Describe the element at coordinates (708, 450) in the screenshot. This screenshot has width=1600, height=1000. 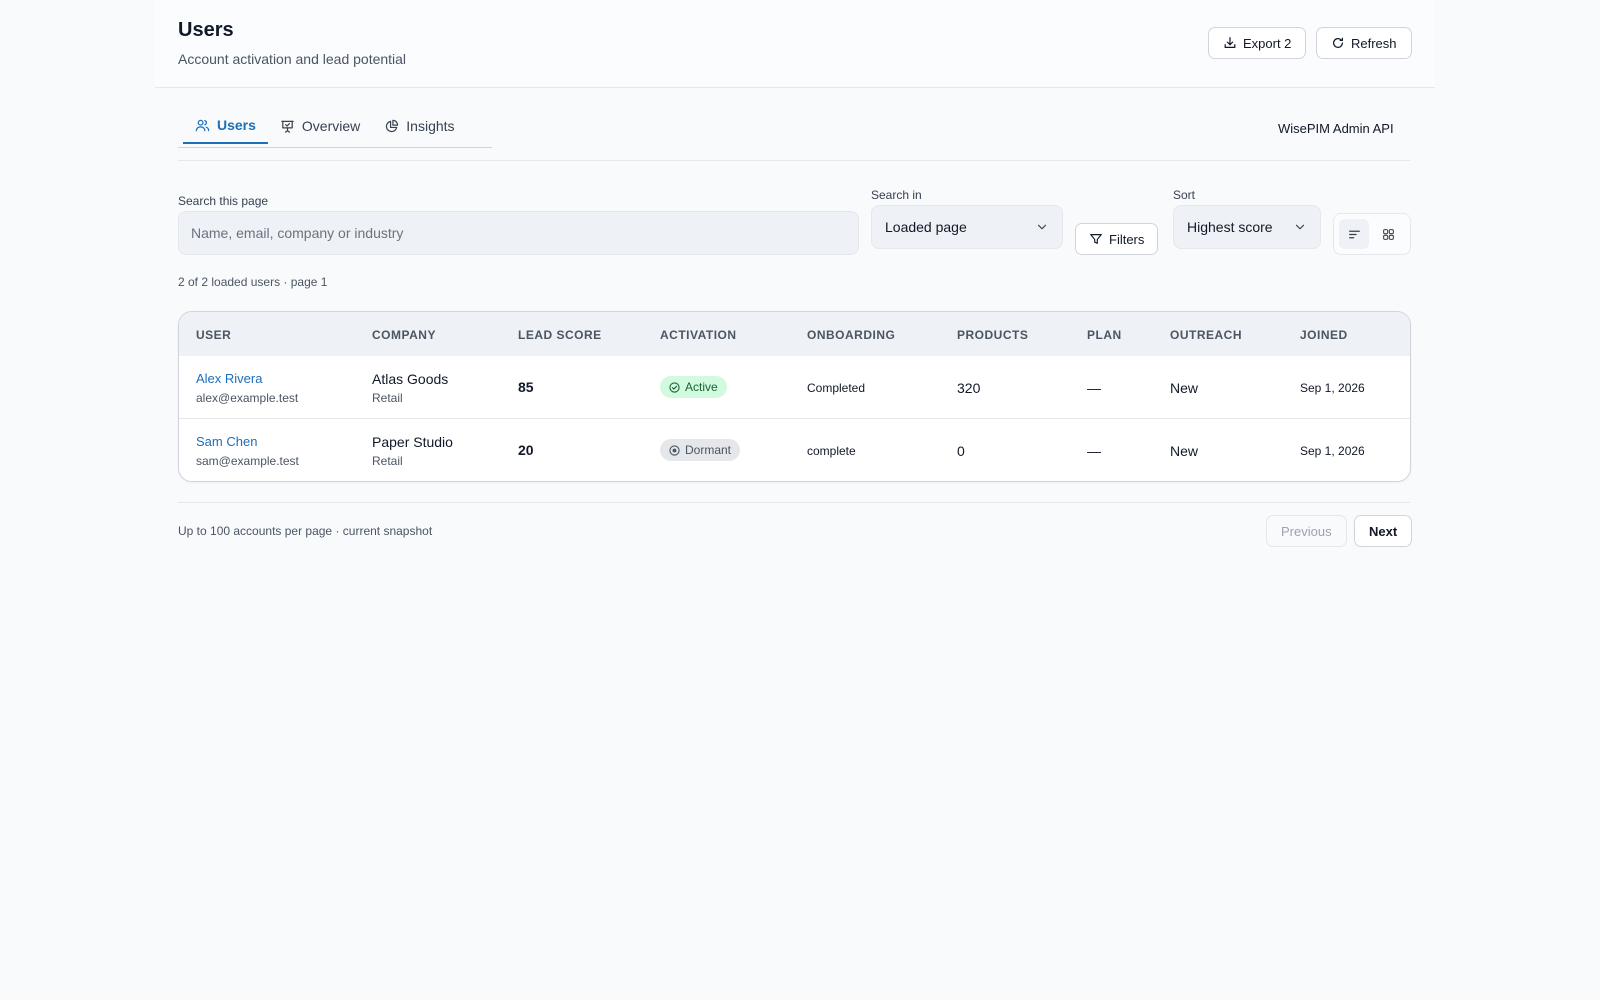
I see `activation-label: Dormant` at that location.